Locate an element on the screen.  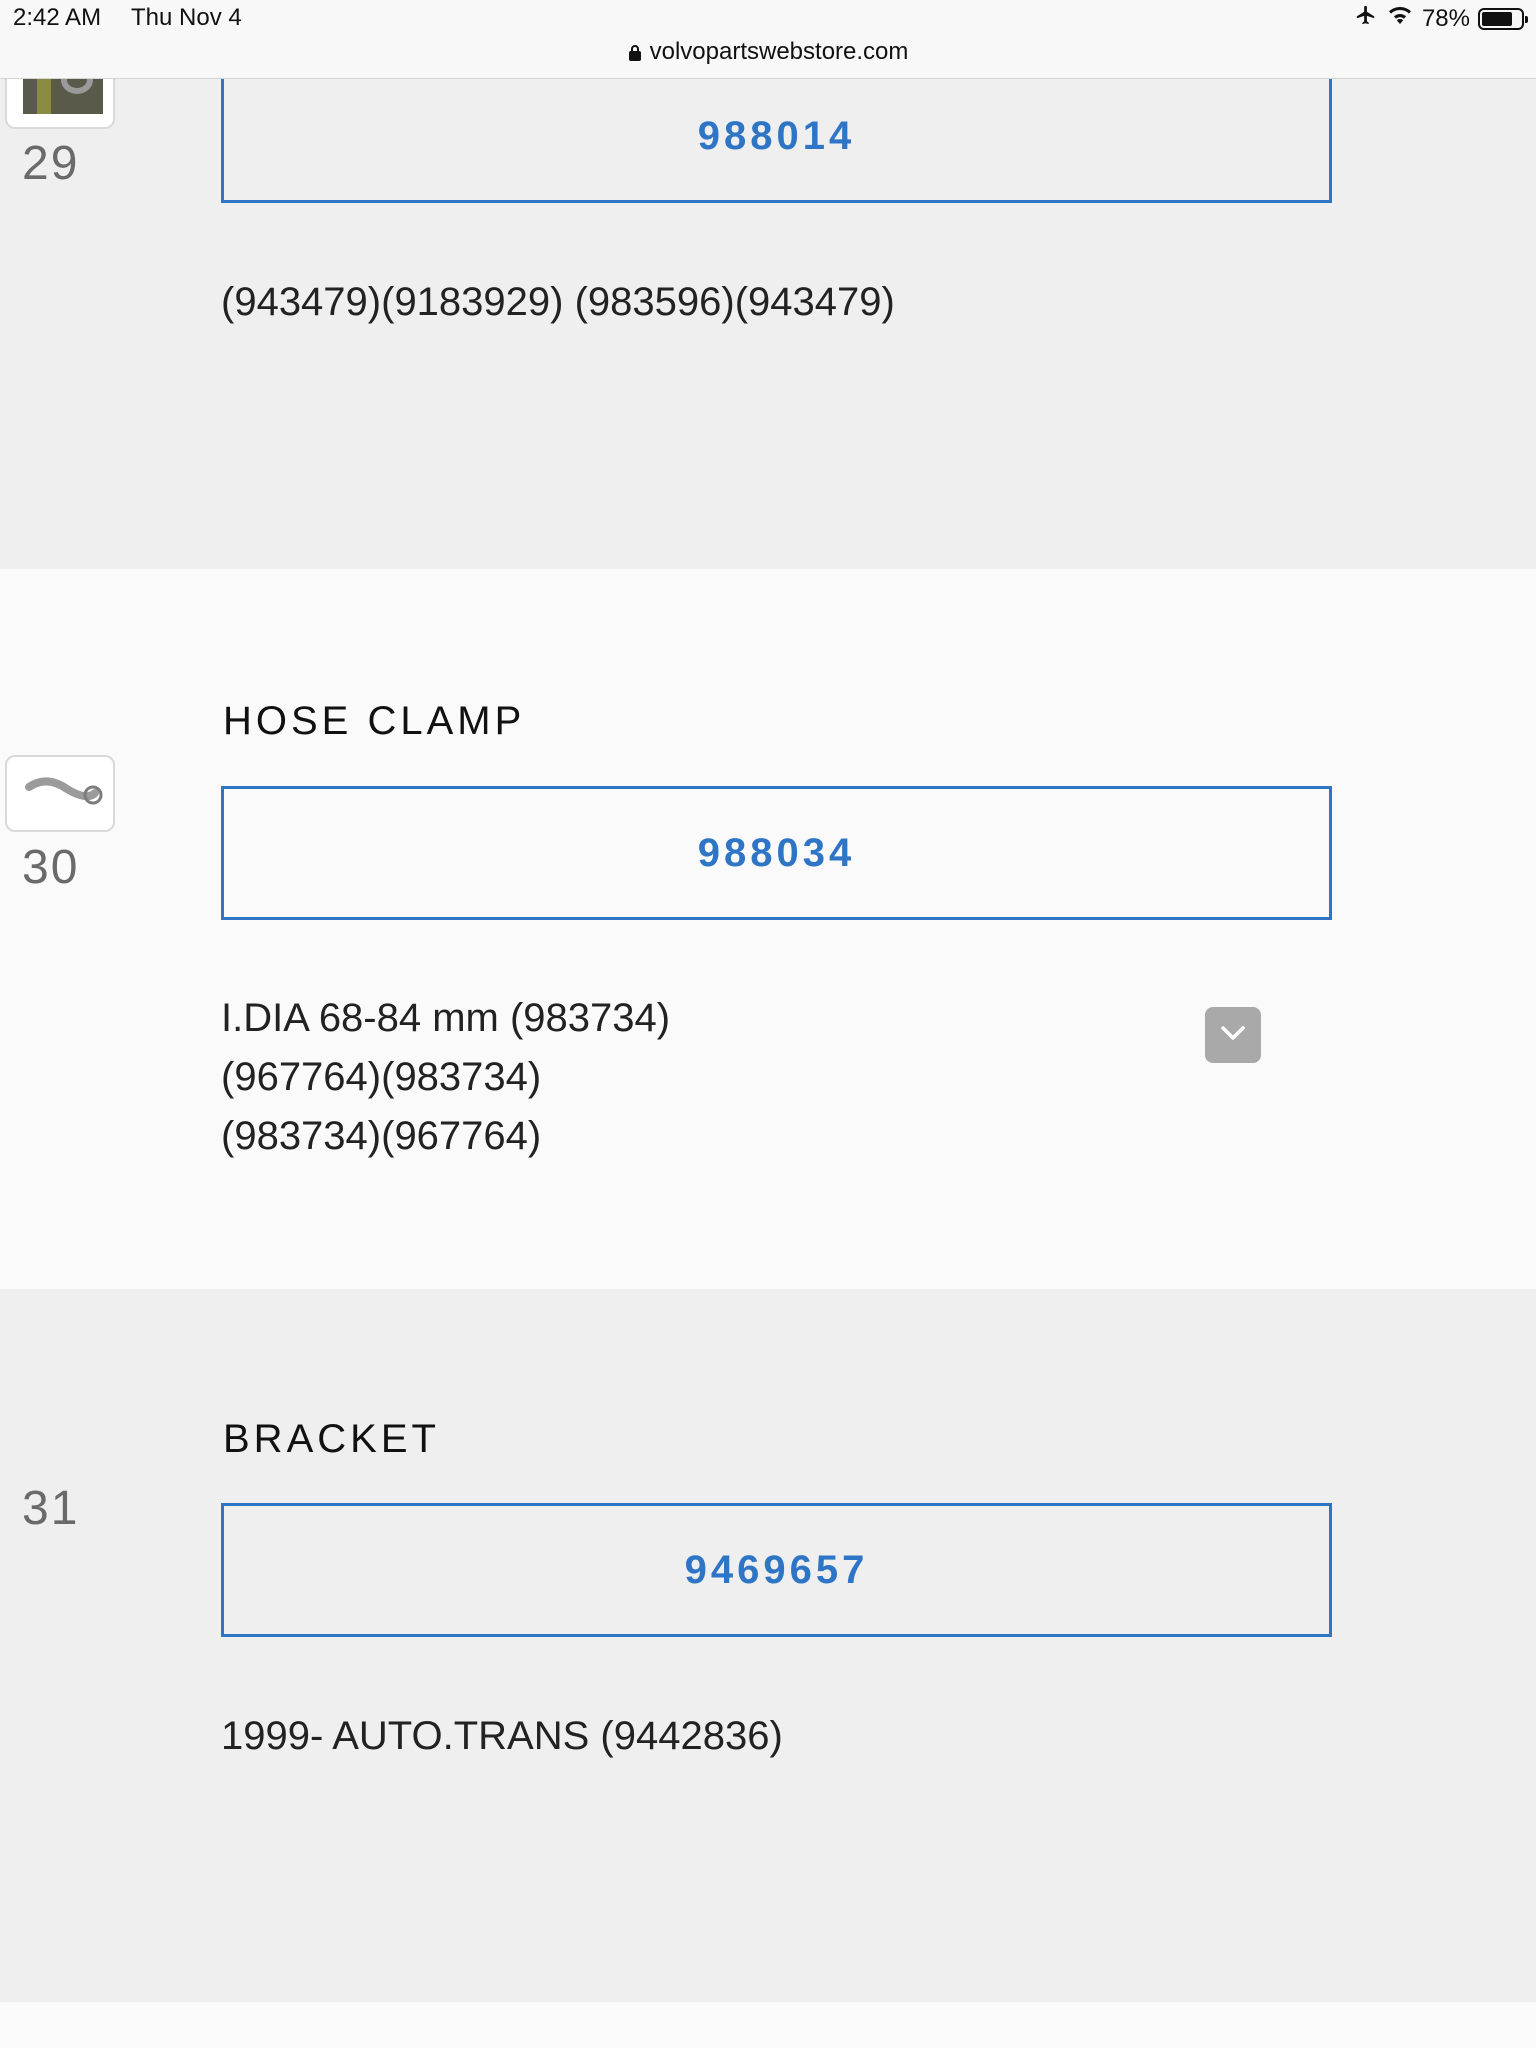
part-note-line: I.DIA 68-84 mm (983734) is located at coordinates (446, 1018).